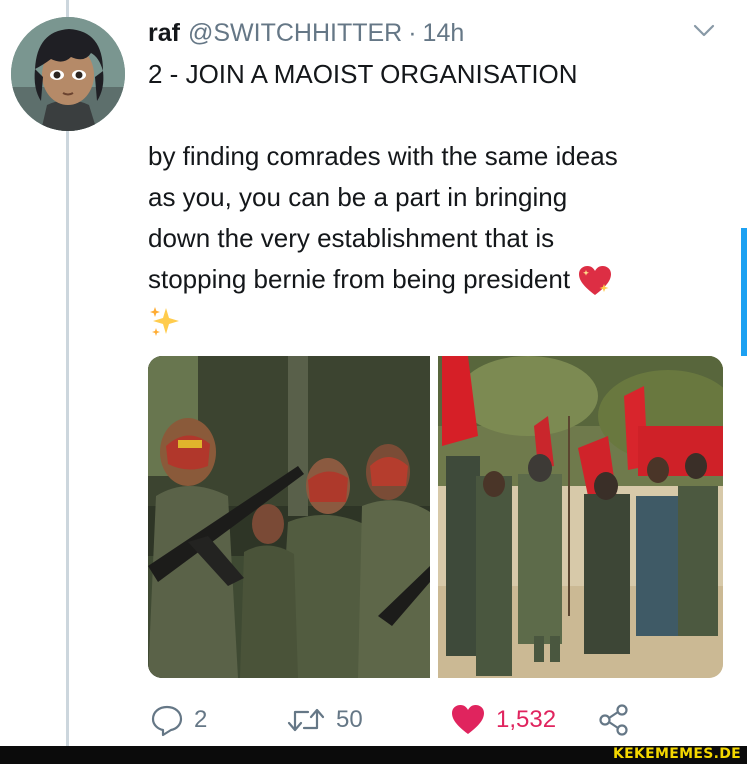 The height and width of the screenshot is (764, 747). I want to click on like-button: 1,532, so click(503, 720).